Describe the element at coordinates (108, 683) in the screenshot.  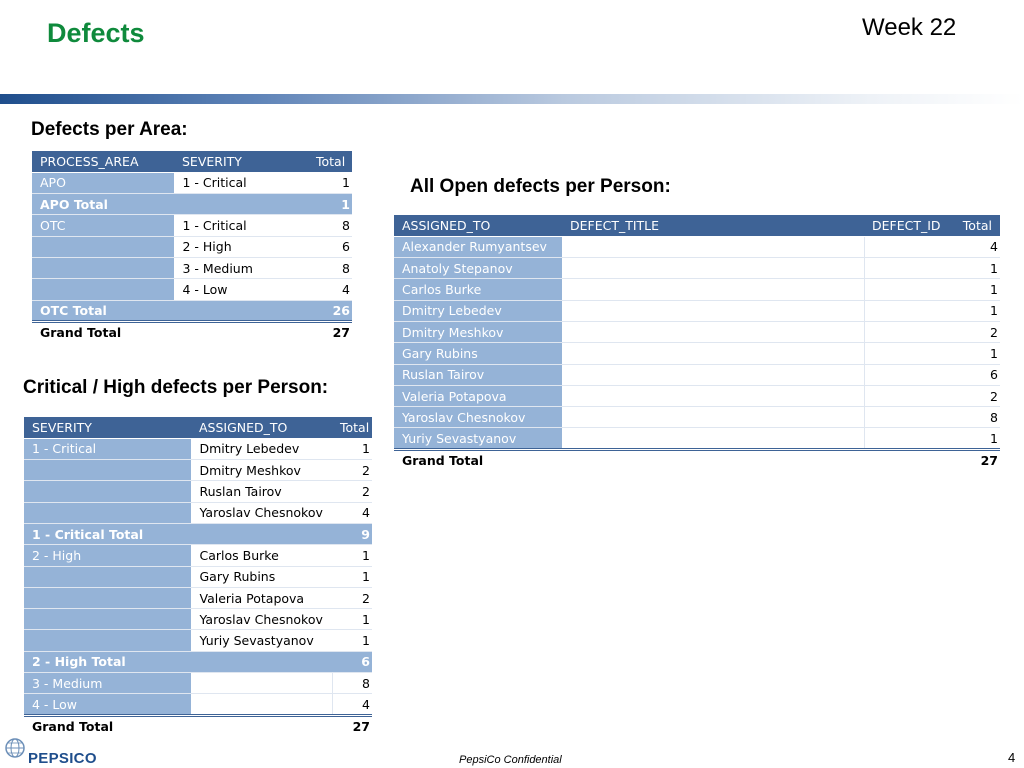
I see `row-label-medium: 3 - Medium` at that location.